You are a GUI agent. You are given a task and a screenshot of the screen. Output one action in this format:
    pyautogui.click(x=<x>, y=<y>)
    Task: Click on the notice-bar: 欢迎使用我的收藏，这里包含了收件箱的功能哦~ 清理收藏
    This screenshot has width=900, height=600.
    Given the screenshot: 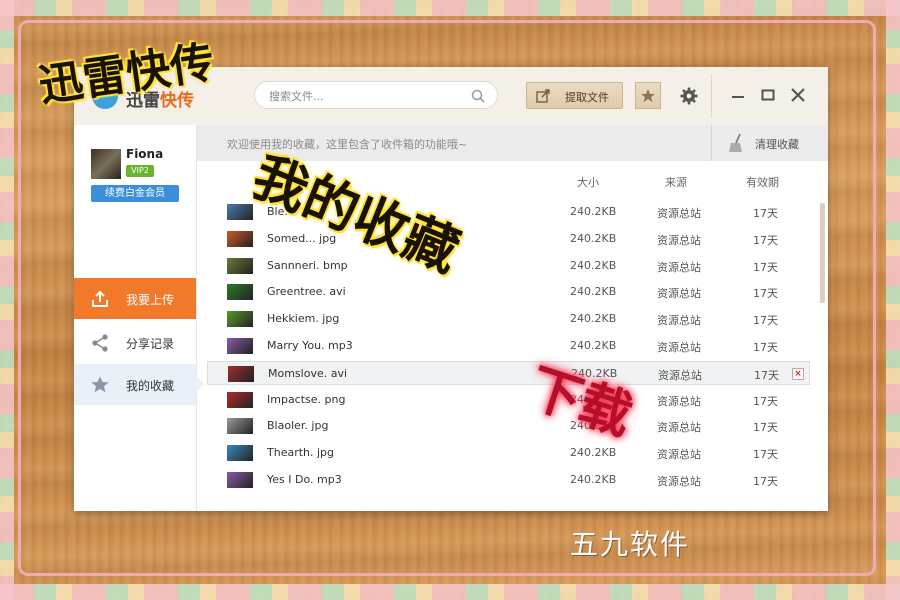 What is the action you would take?
    pyautogui.click(x=512, y=143)
    